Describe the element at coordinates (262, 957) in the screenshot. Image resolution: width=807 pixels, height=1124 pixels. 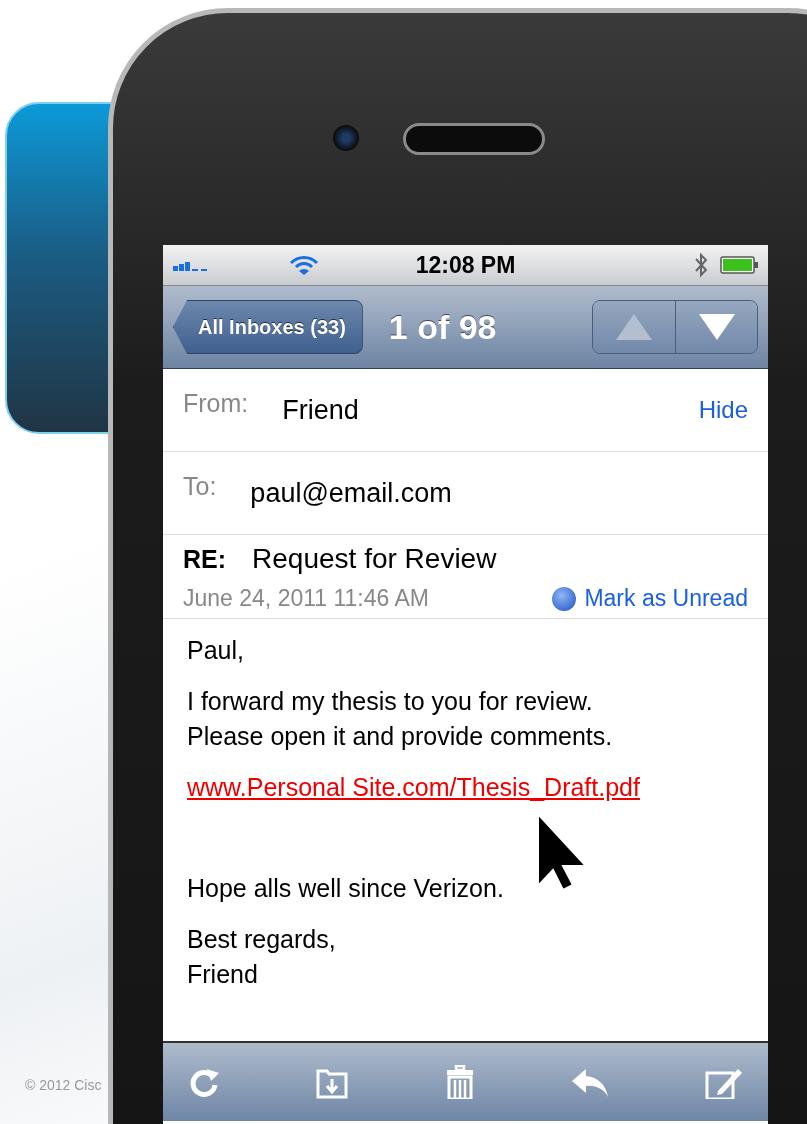
I see `message-paragraph: Best regards, Friend` at that location.